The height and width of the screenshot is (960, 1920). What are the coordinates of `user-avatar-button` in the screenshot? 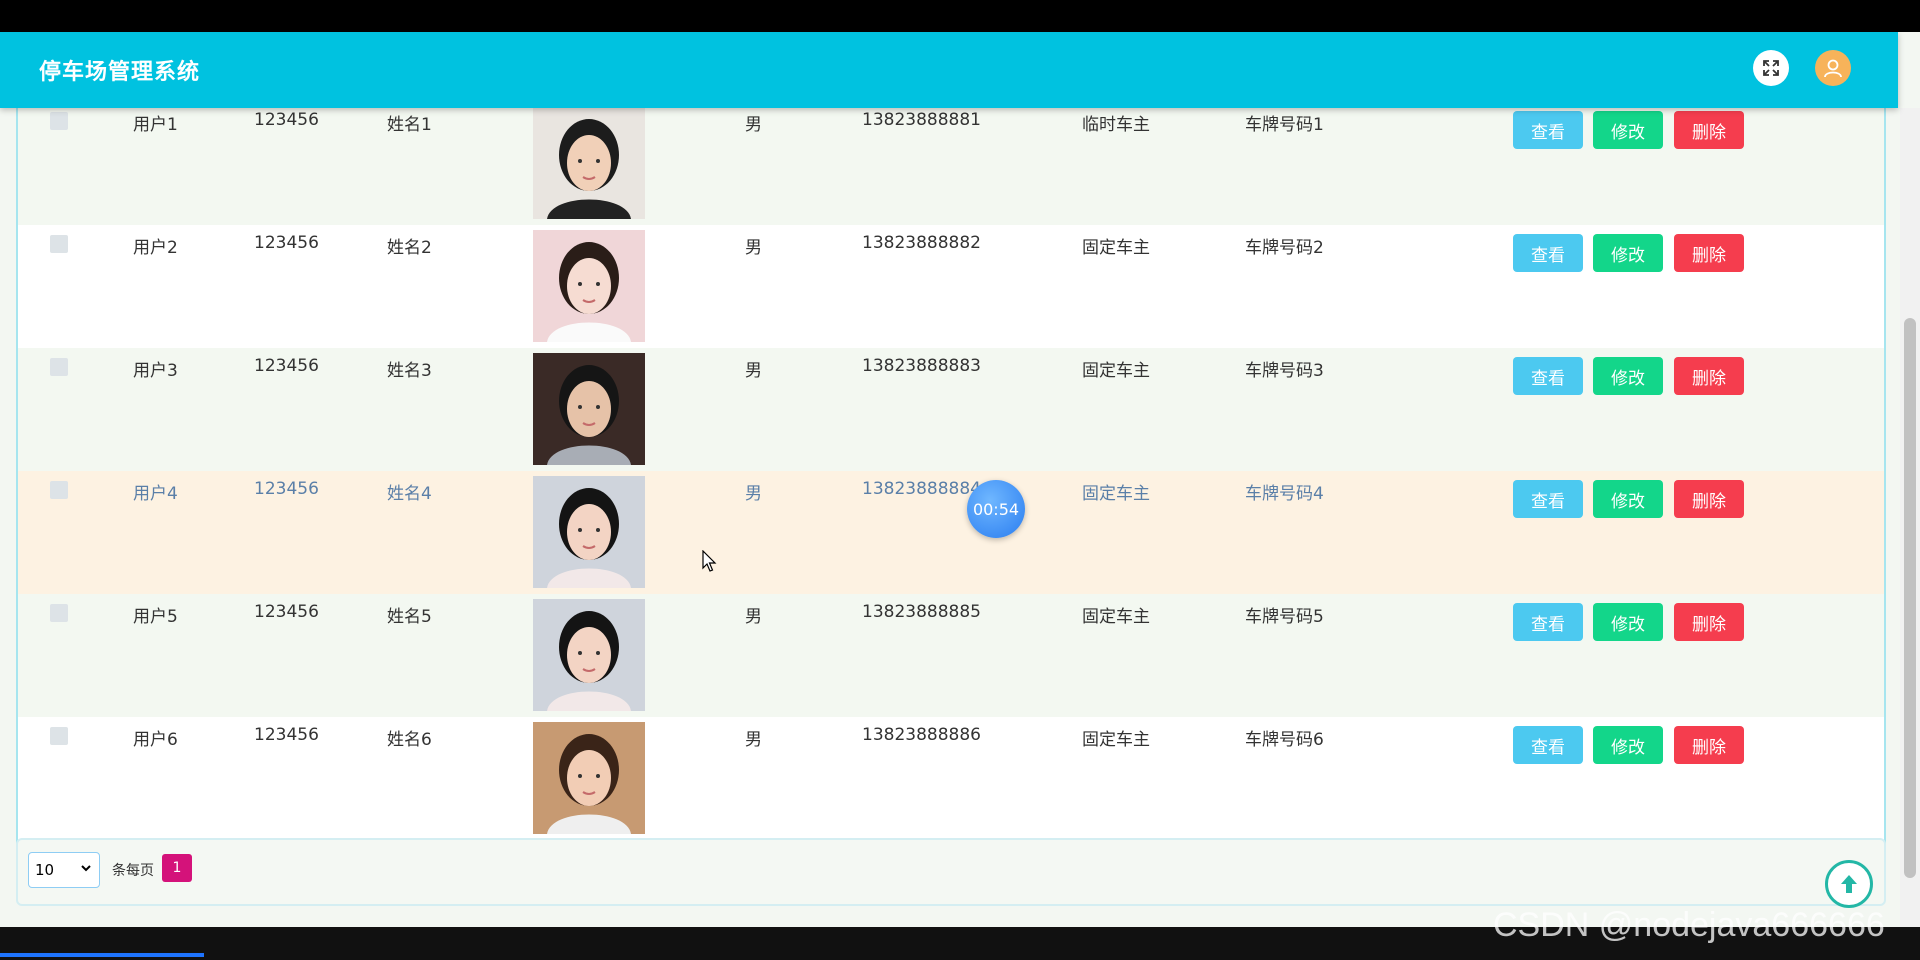 It's located at (1833, 68).